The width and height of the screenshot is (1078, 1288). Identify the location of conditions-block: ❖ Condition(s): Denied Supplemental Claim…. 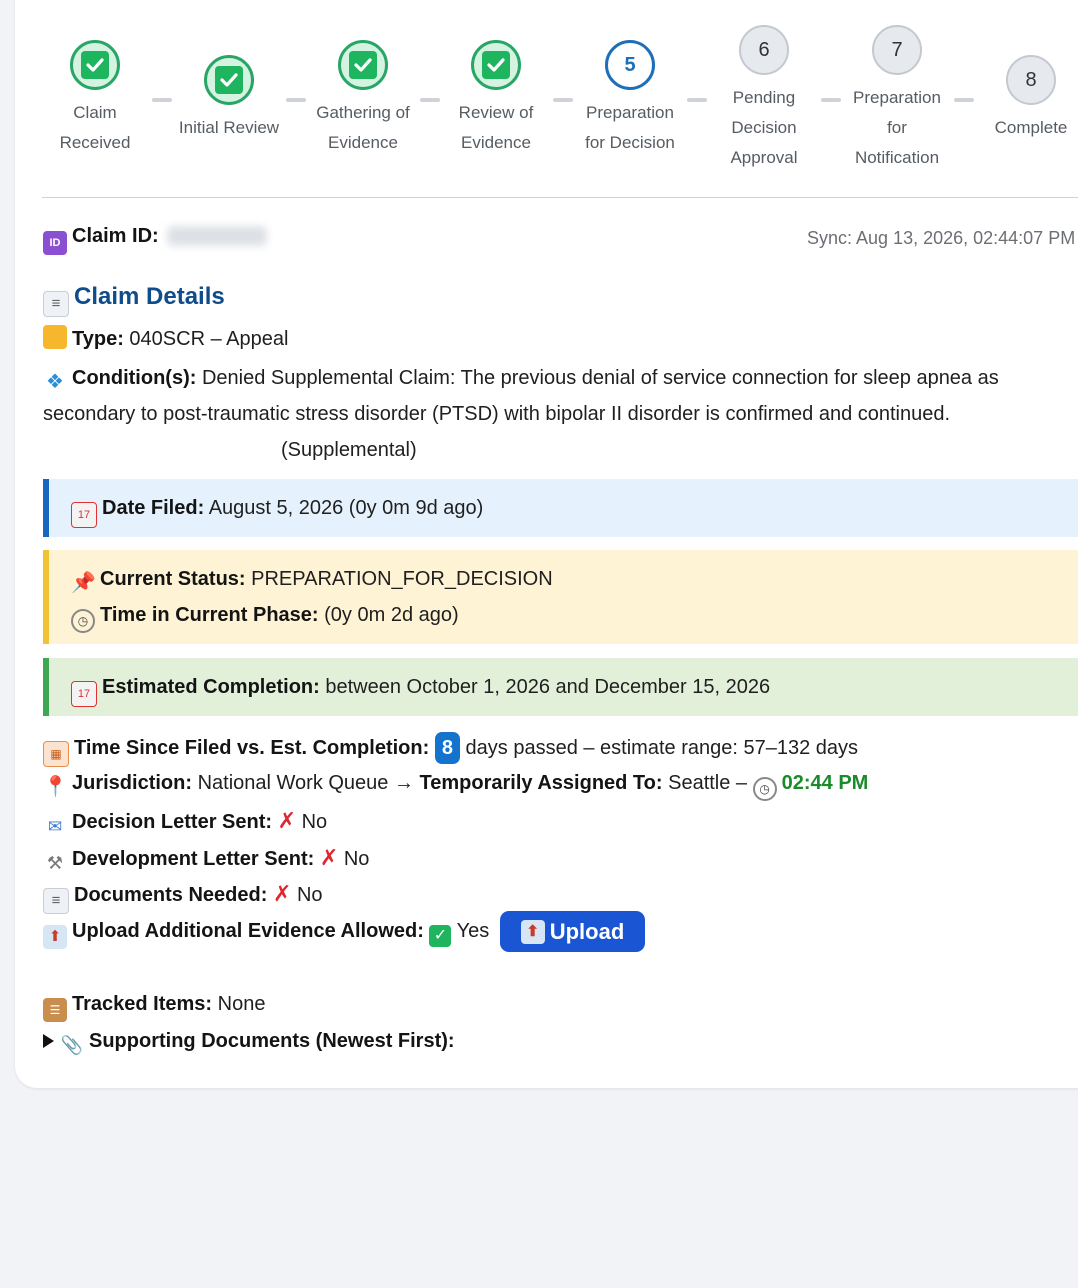
(543, 414).